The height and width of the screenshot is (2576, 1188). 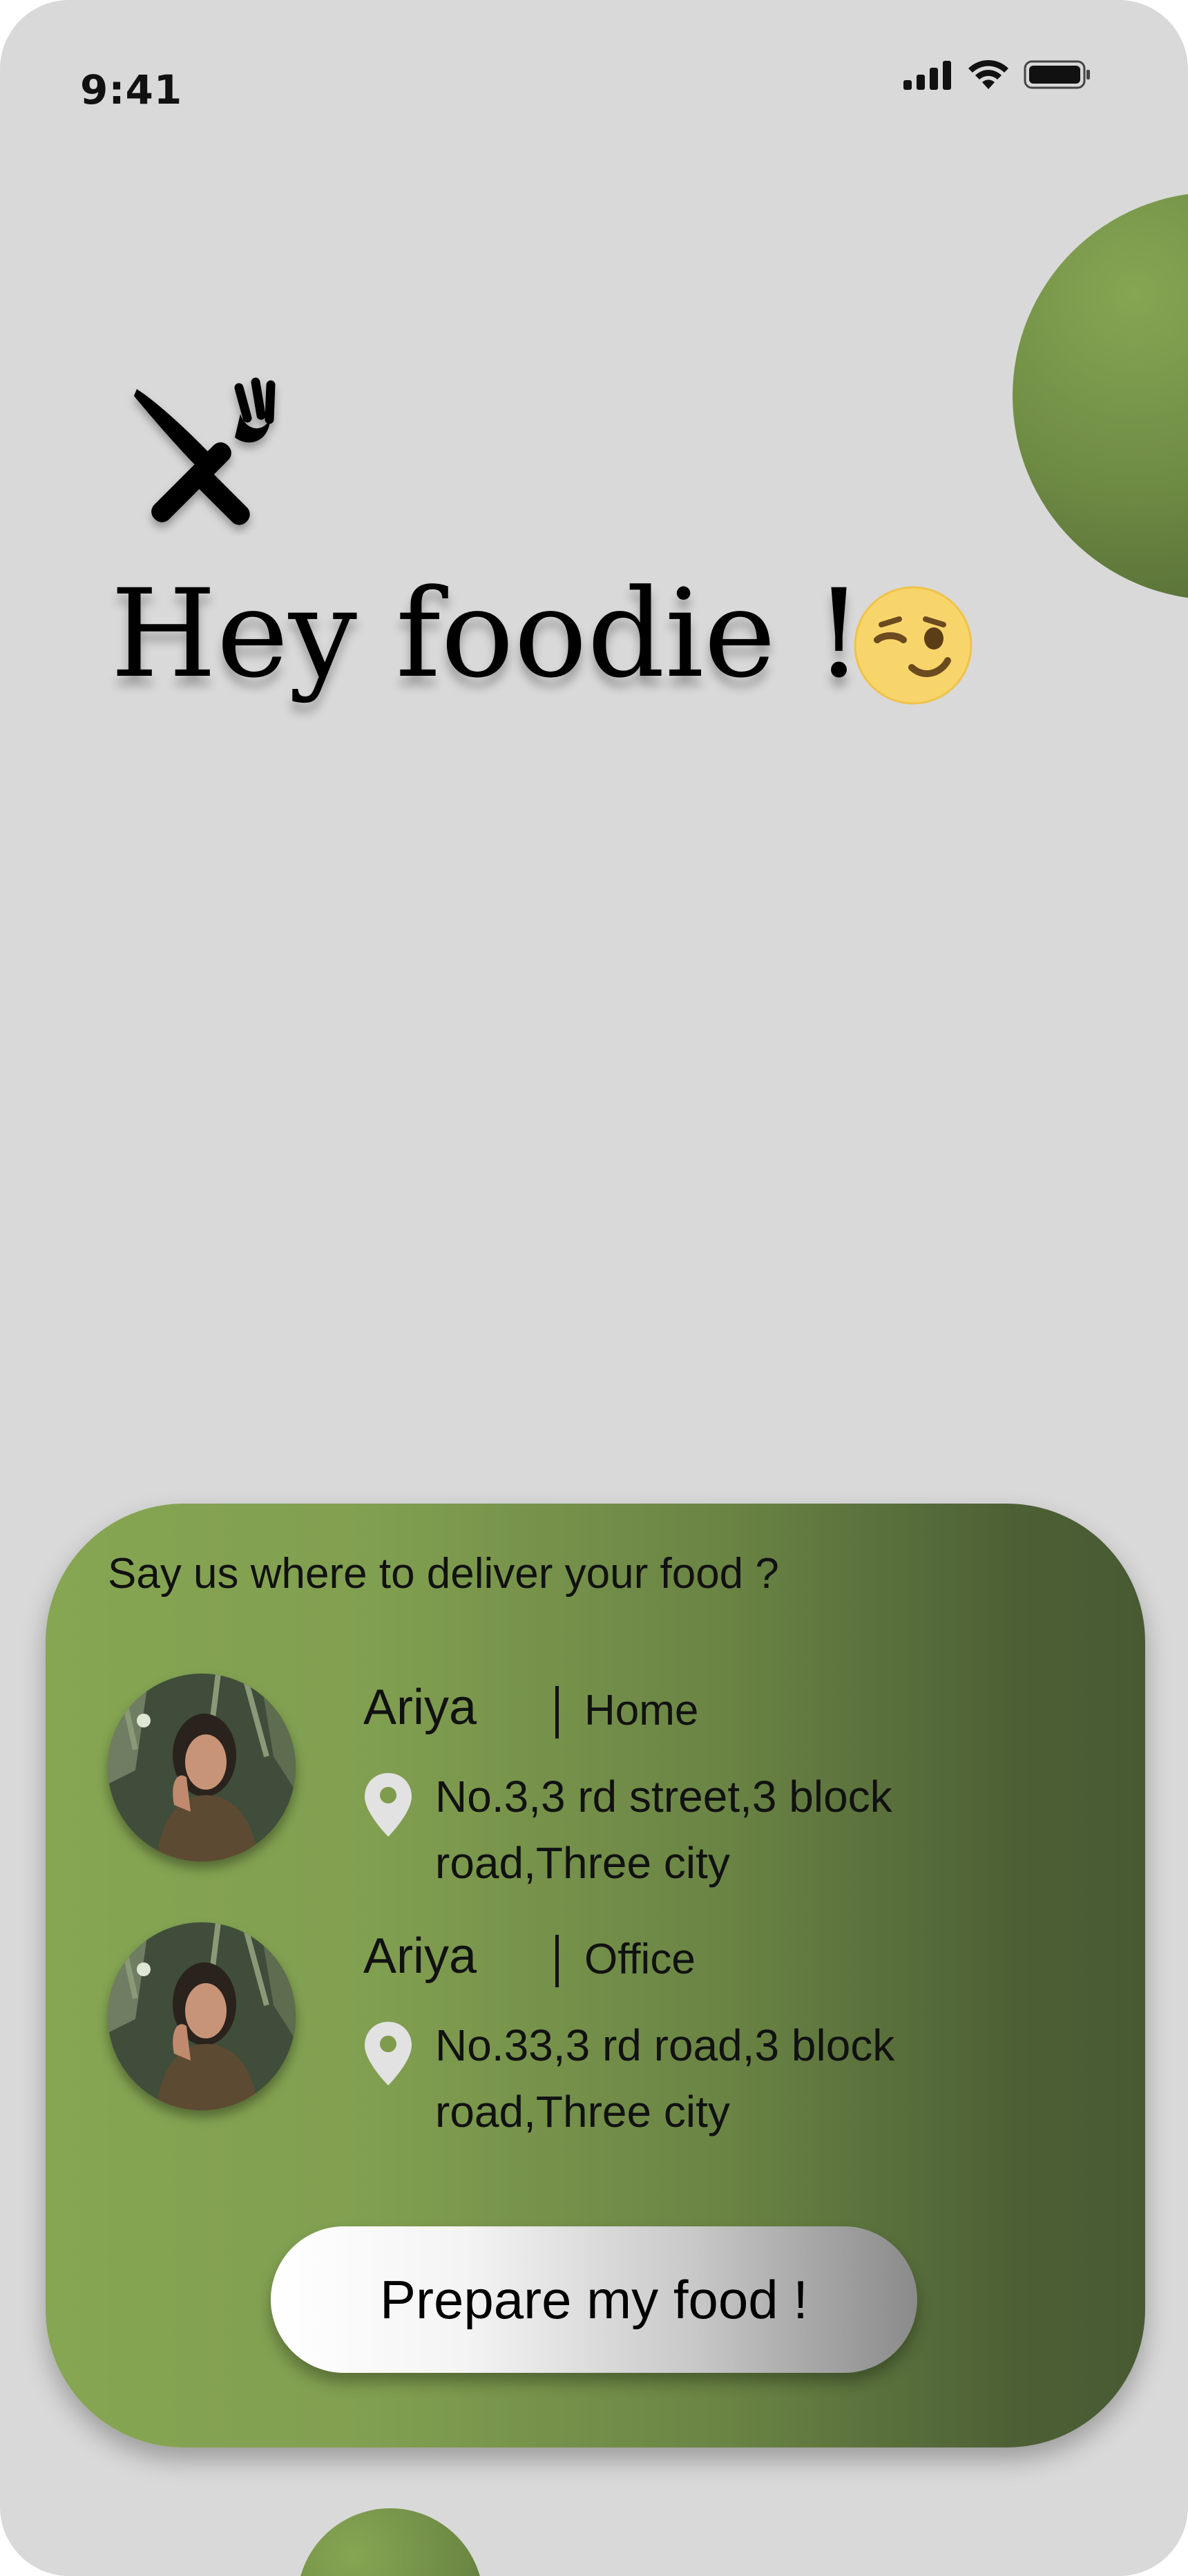 I want to click on address-type: Home, so click(x=641, y=1710).